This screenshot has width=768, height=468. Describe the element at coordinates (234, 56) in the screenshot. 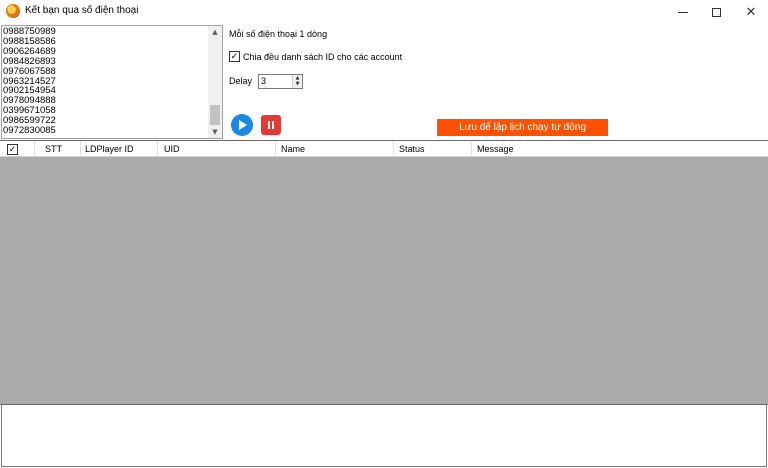

I see `split-ids-checkbox: ✓` at that location.